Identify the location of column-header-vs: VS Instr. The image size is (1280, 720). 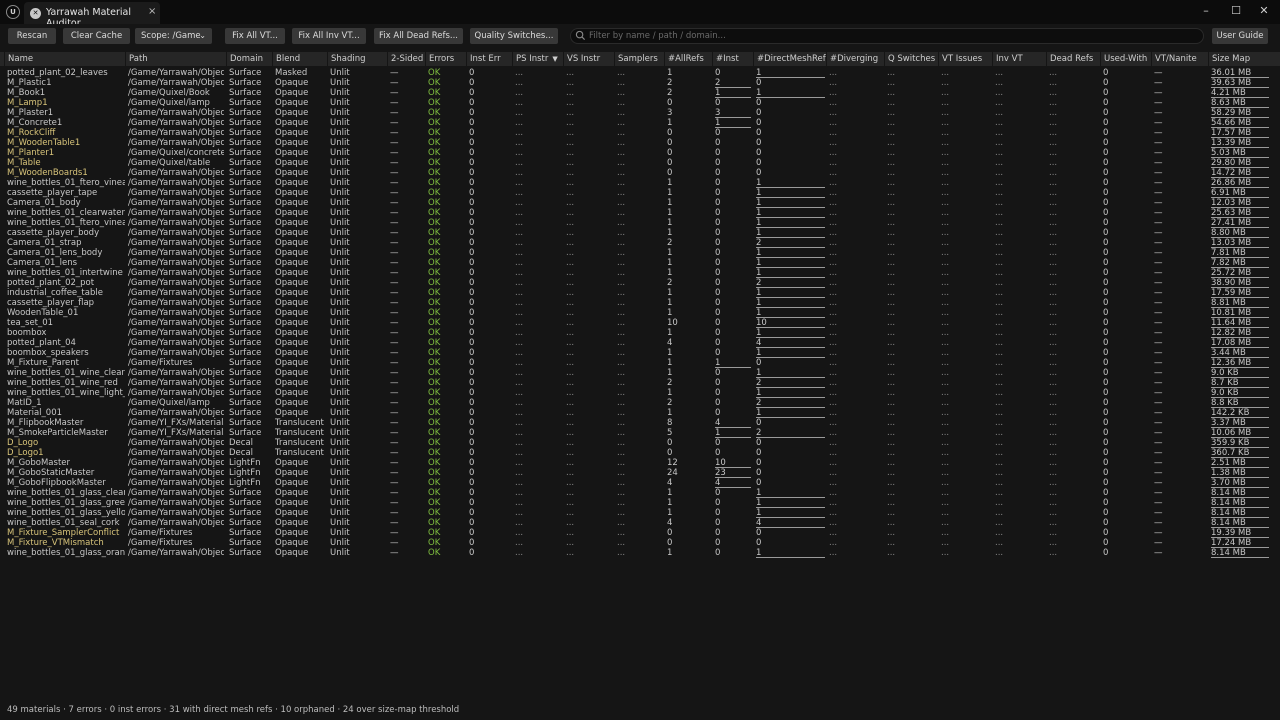
(588, 59).